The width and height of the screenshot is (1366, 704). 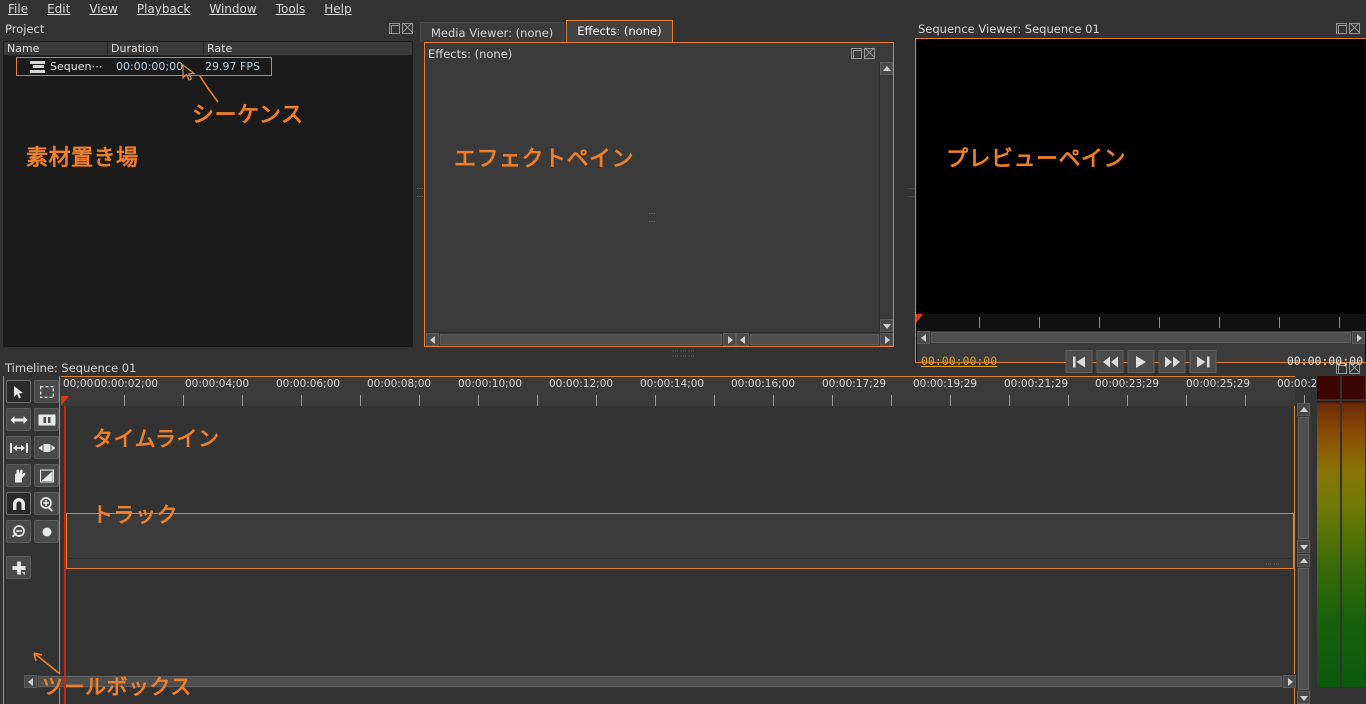 I want to click on timeline-track: ⋯⋯, so click(x=680, y=541).